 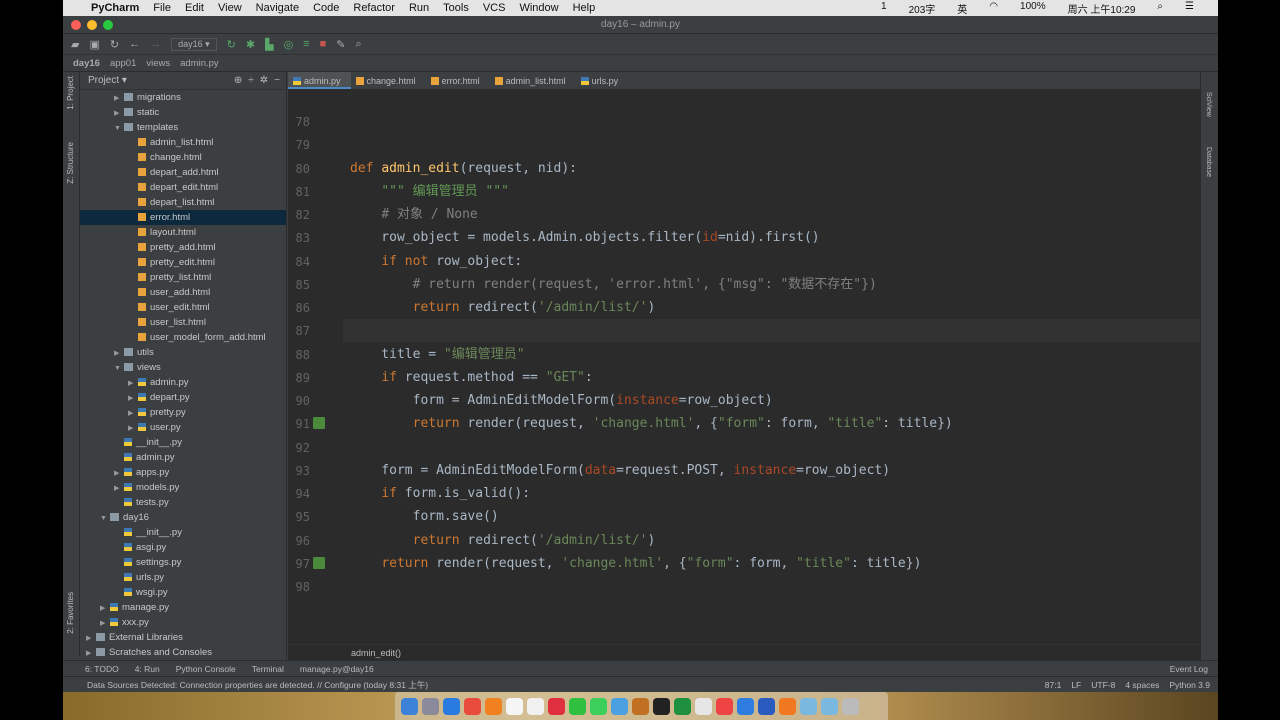 I want to click on tree-item: ▶ models.py, so click(x=183, y=487).